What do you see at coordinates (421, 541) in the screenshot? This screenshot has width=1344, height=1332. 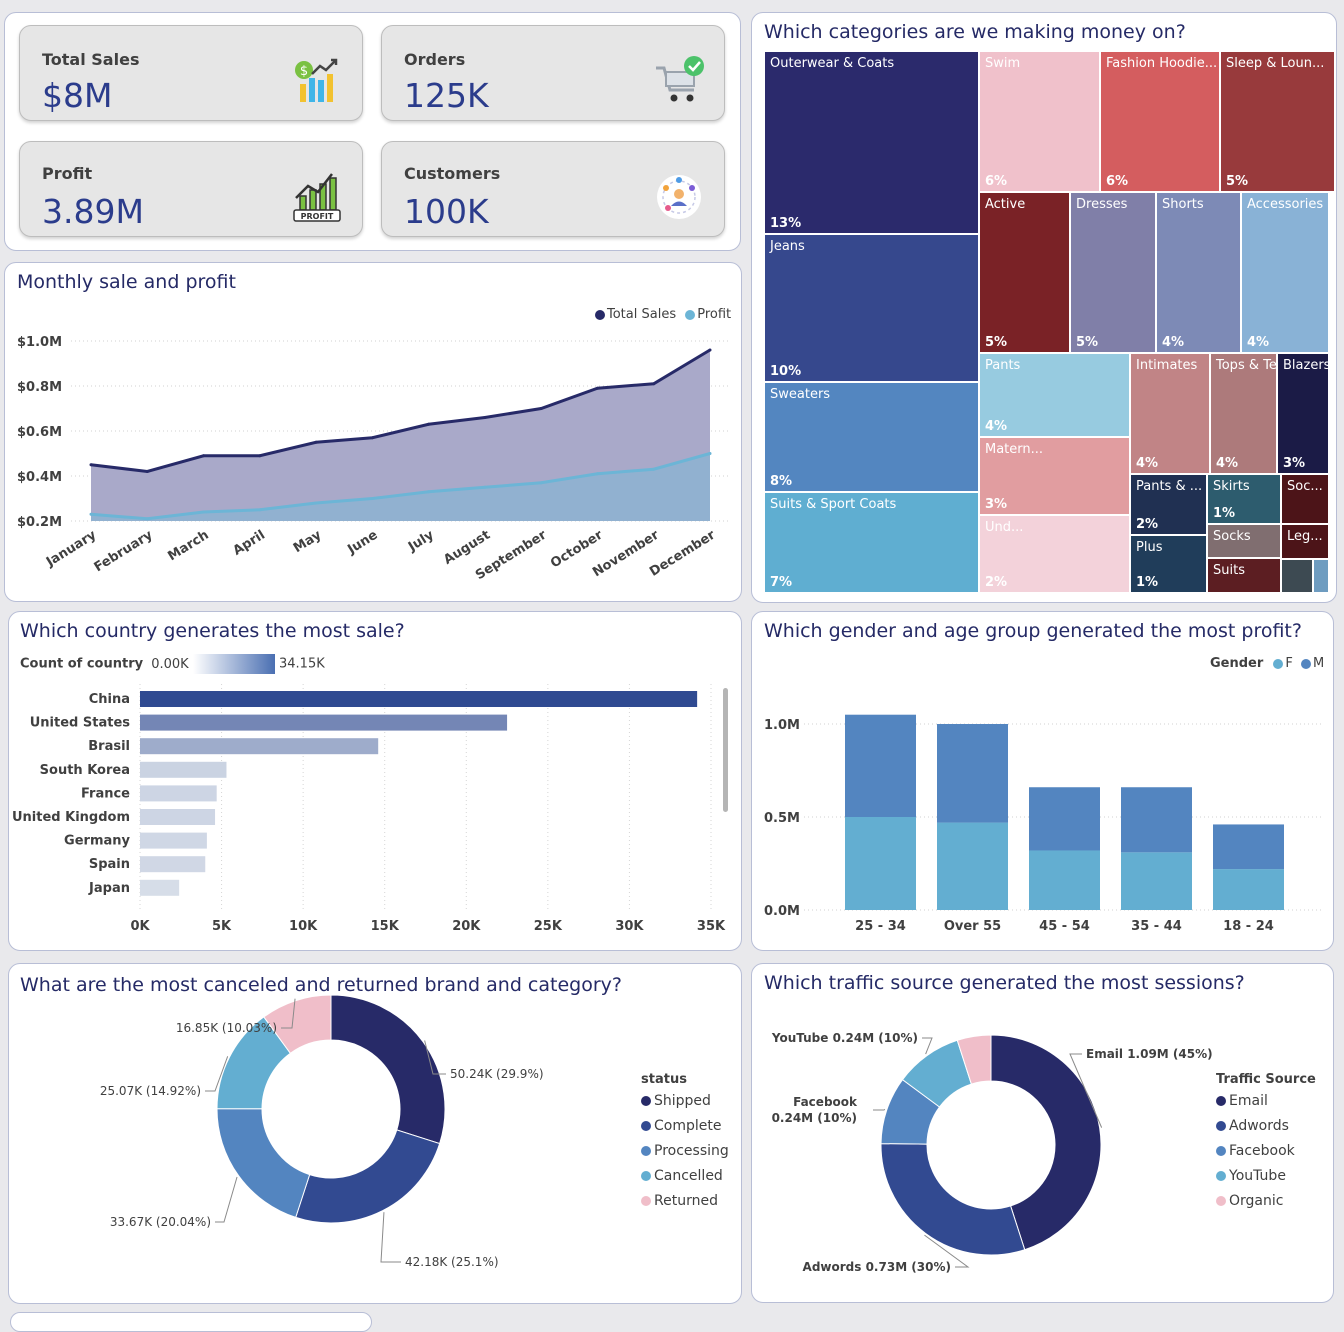 I see `x-tick-label: July` at bounding box center [421, 541].